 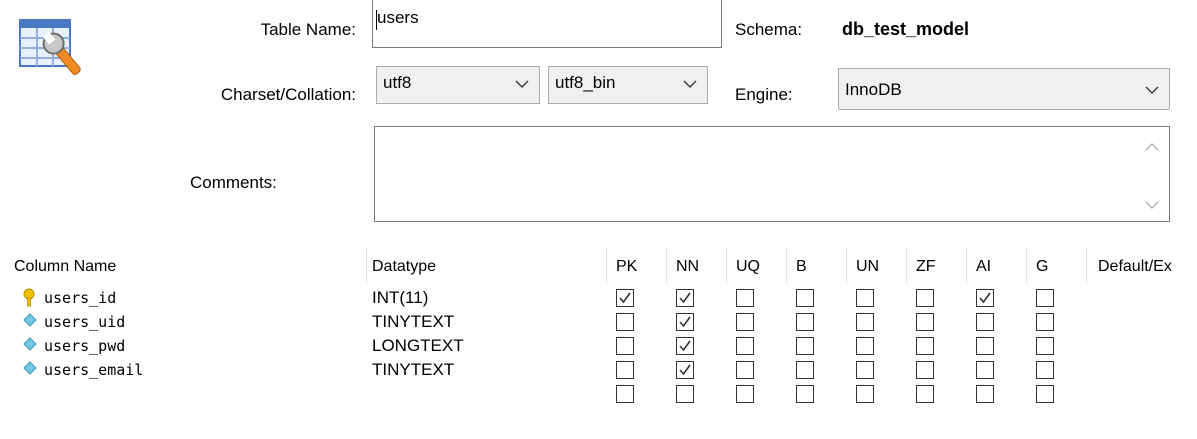 What do you see at coordinates (29, 300) in the screenshot?
I see `primary-key-icon` at bounding box center [29, 300].